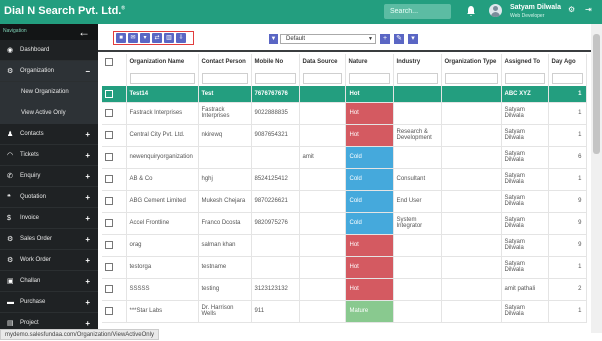 Image resolution: width=602 pixels, height=341 pixels. I want to click on column-header: Mobile No, so click(275, 62).